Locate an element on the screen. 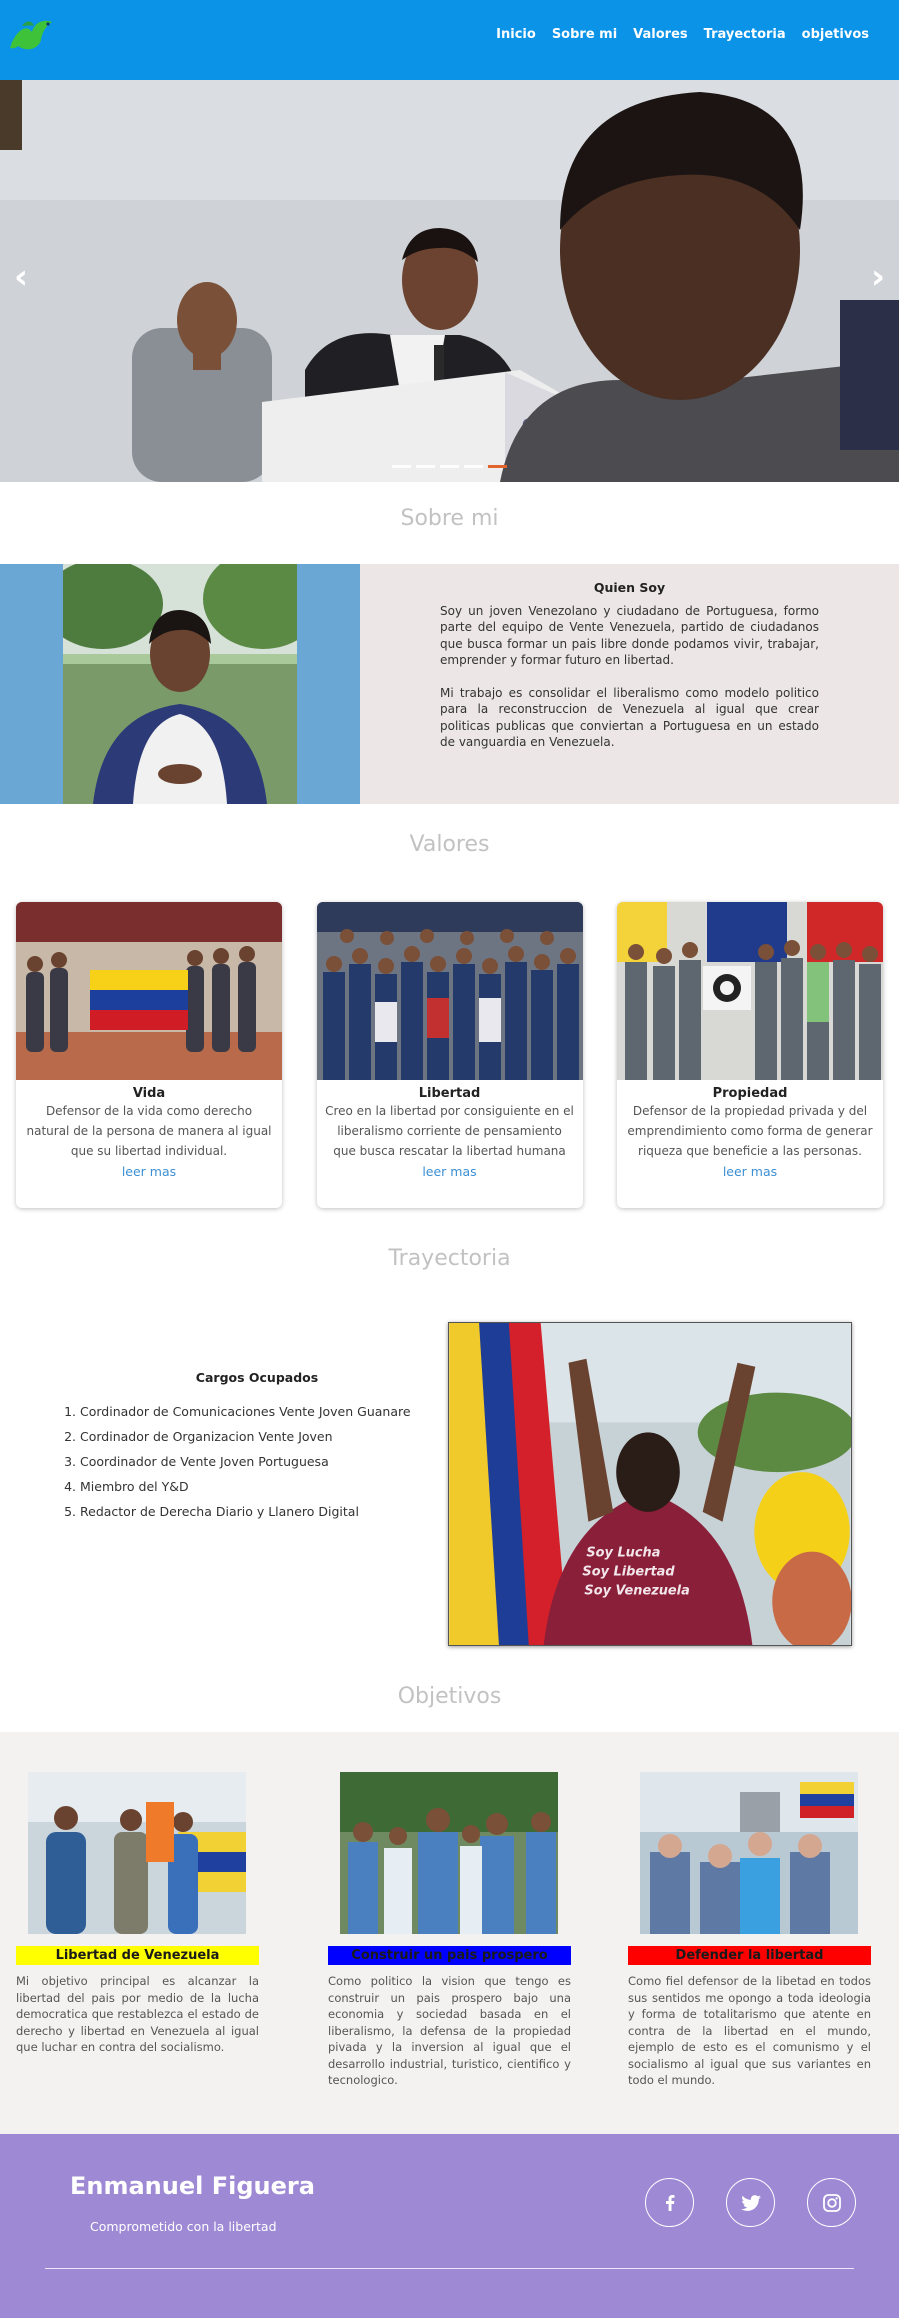 The height and width of the screenshot is (2318, 899). profile-photo is located at coordinates (180, 684).